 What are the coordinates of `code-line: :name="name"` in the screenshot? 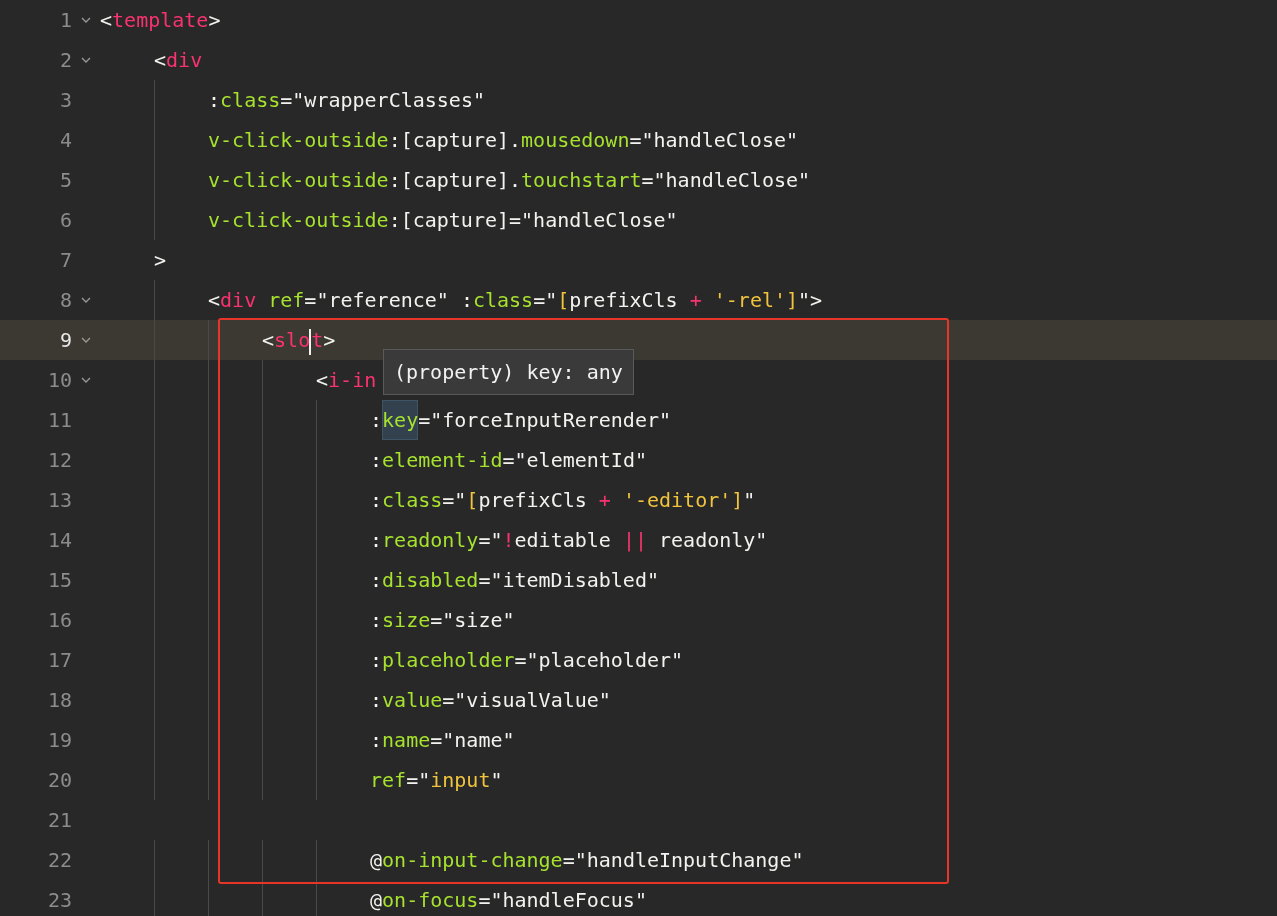 It's located at (442, 740).